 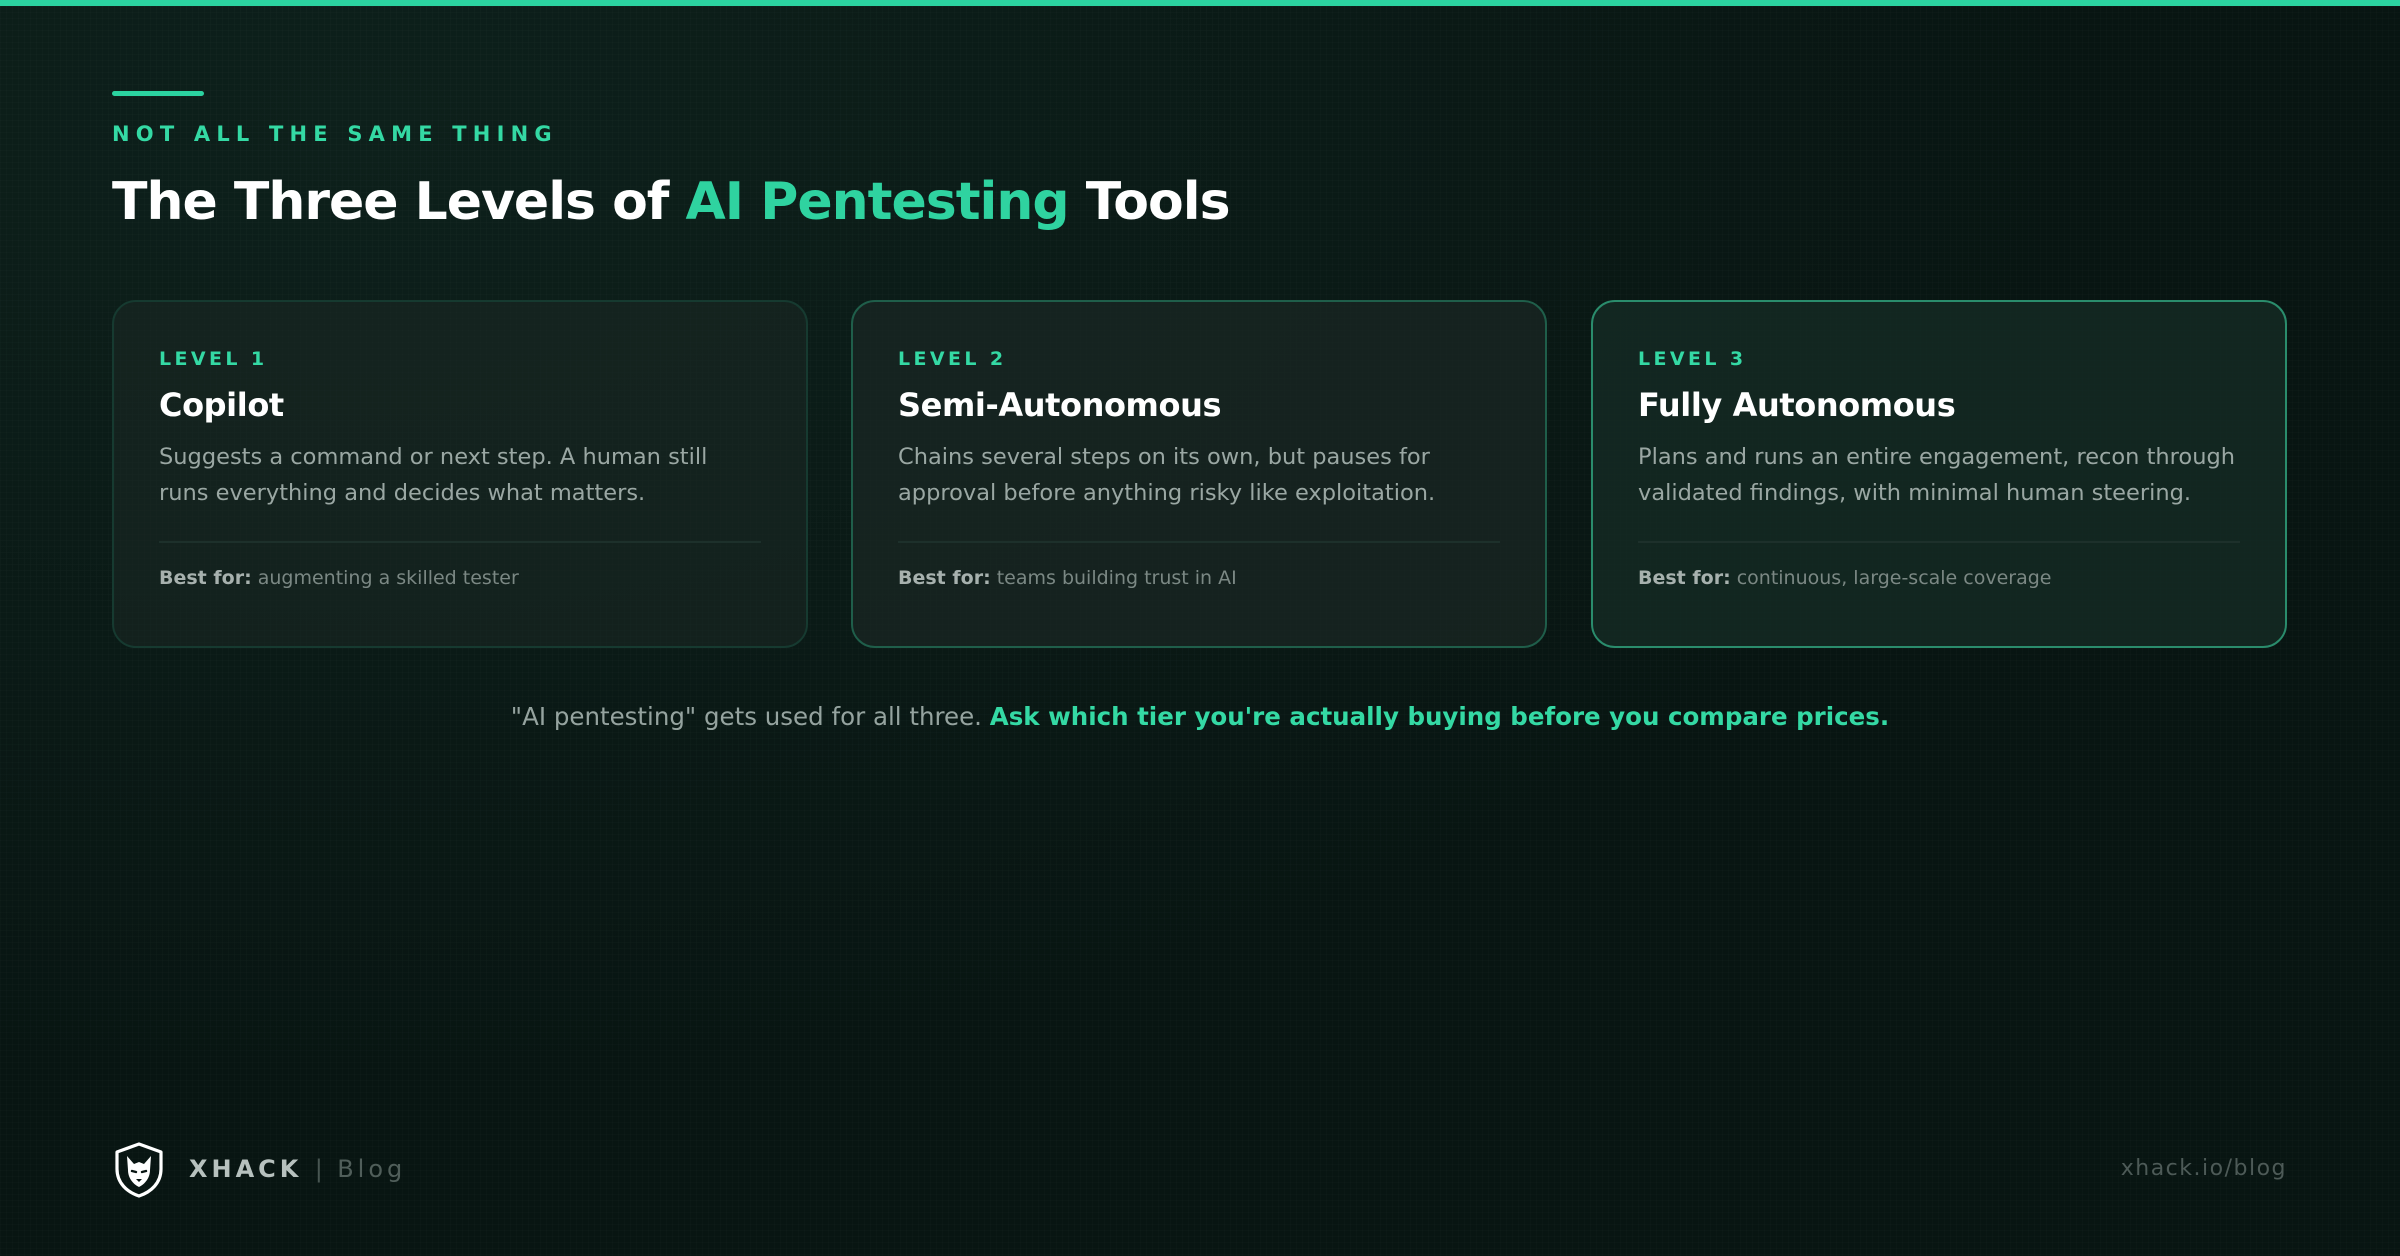 I want to click on card-title: Fully Autonomous, so click(x=1797, y=405).